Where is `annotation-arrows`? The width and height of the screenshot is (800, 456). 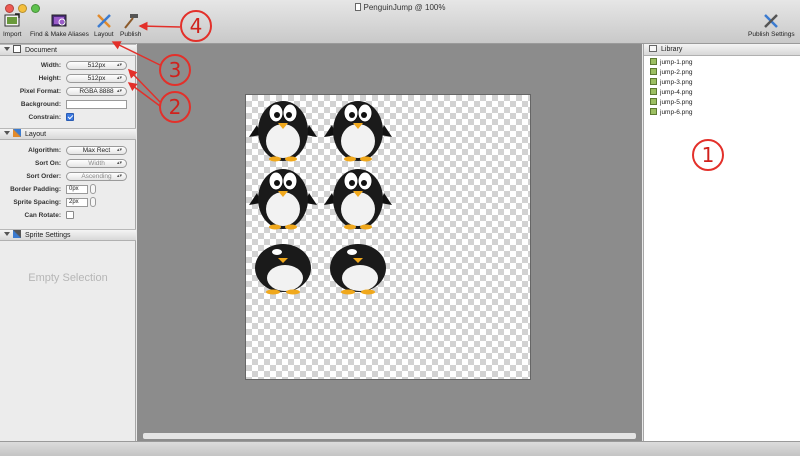
annotation-arrows is located at coordinates (146, 64).